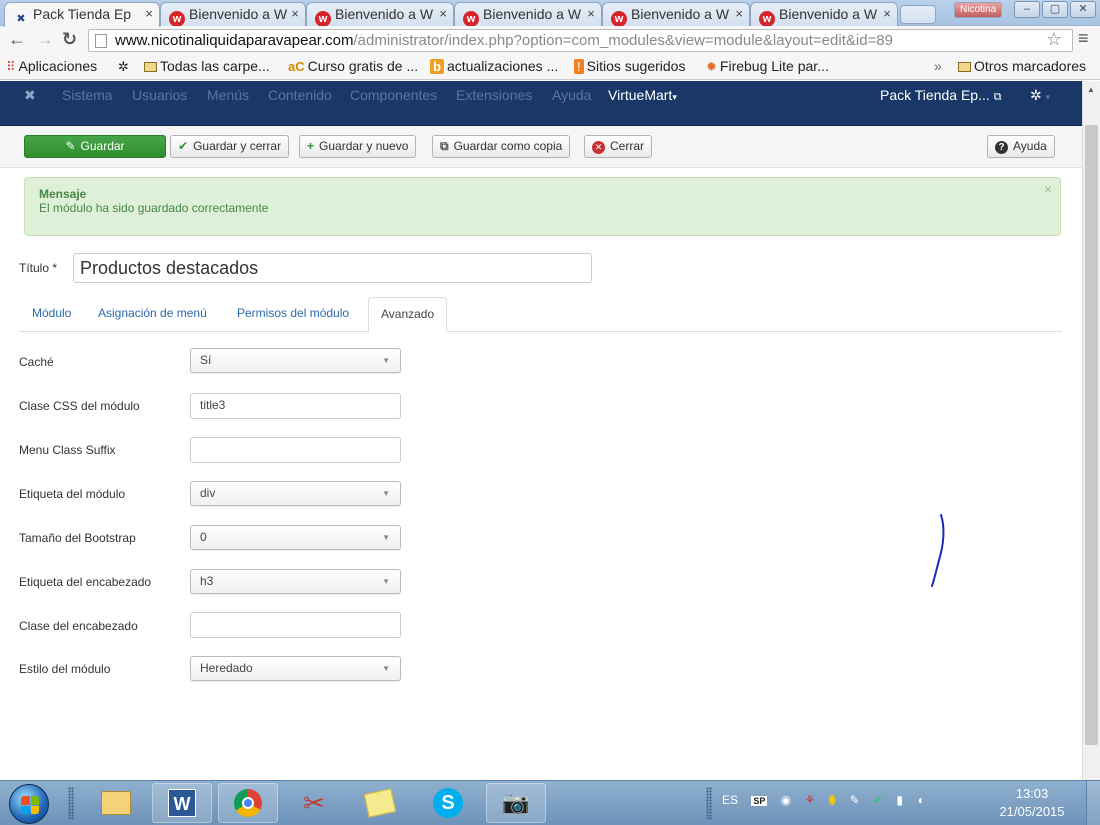  What do you see at coordinates (918, 14) in the screenshot?
I see `new-tab-button` at bounding box center [918, 14].